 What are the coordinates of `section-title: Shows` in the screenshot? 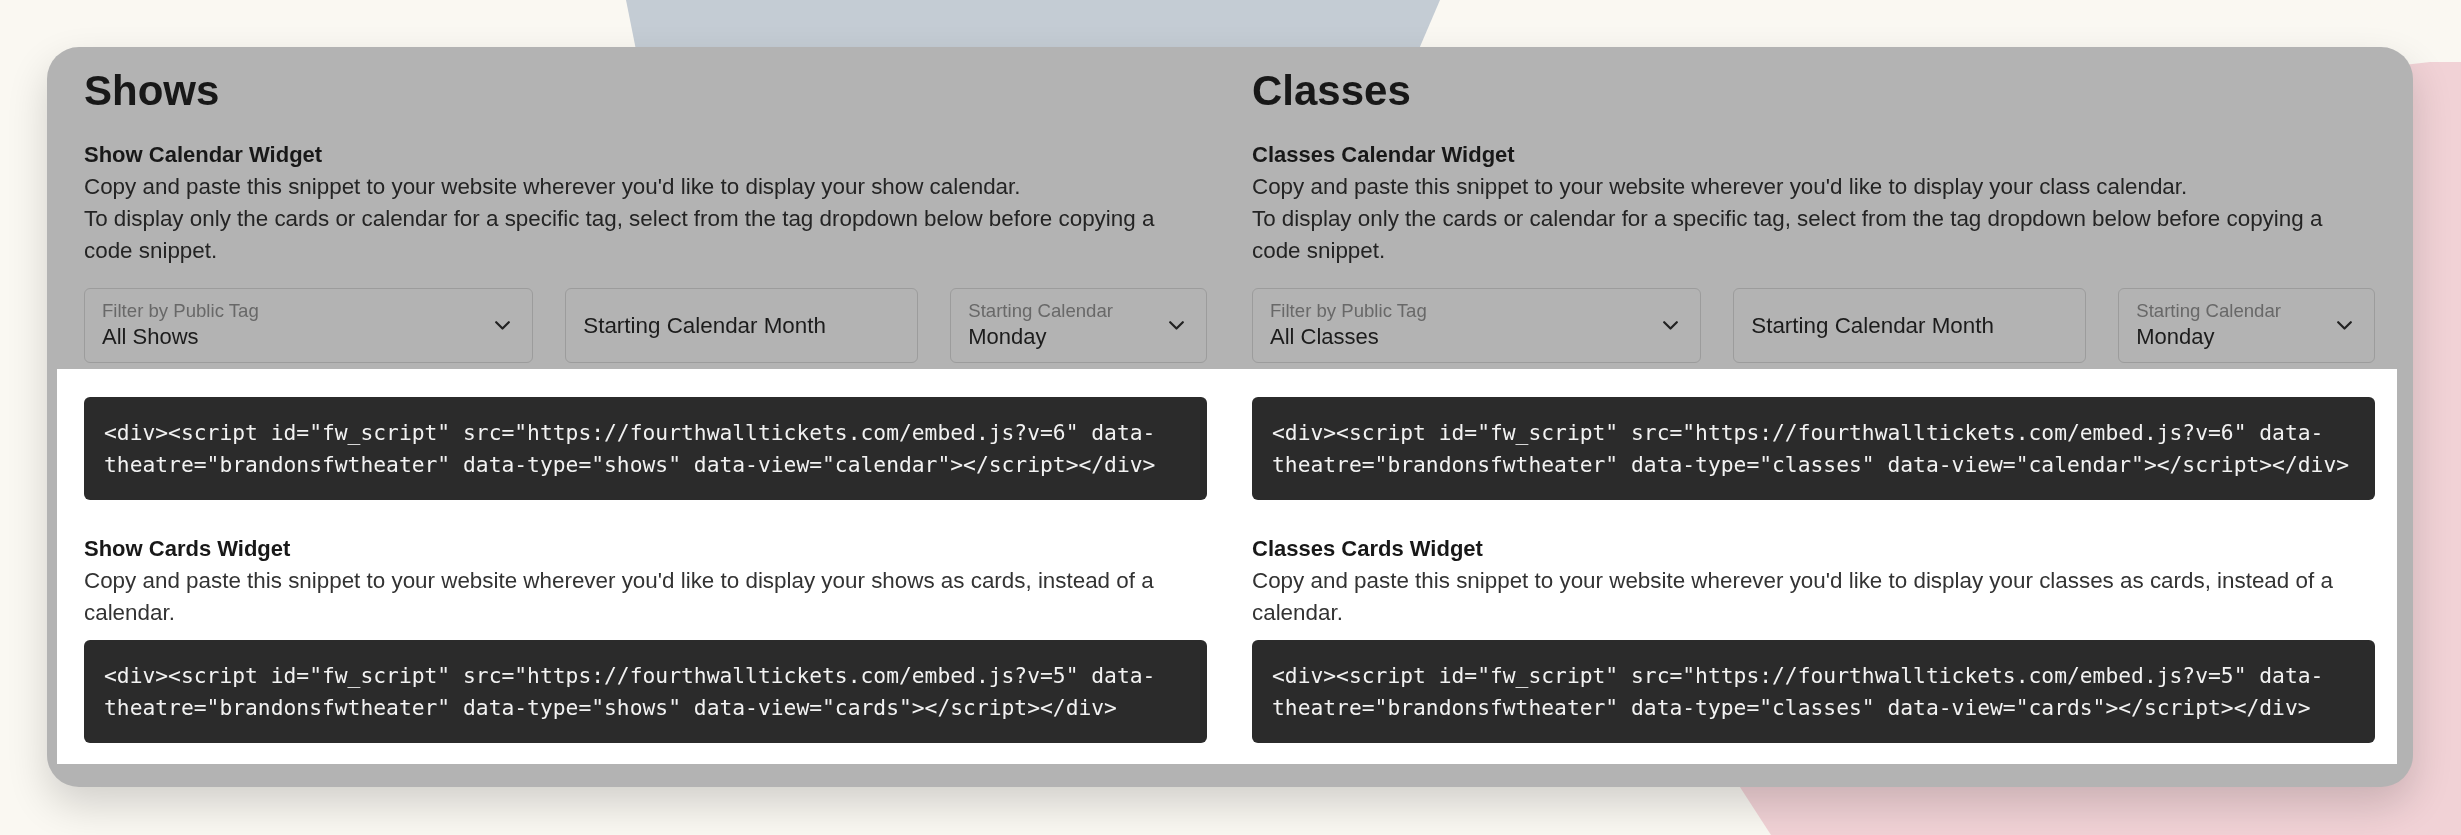 It's located at (152, 91).